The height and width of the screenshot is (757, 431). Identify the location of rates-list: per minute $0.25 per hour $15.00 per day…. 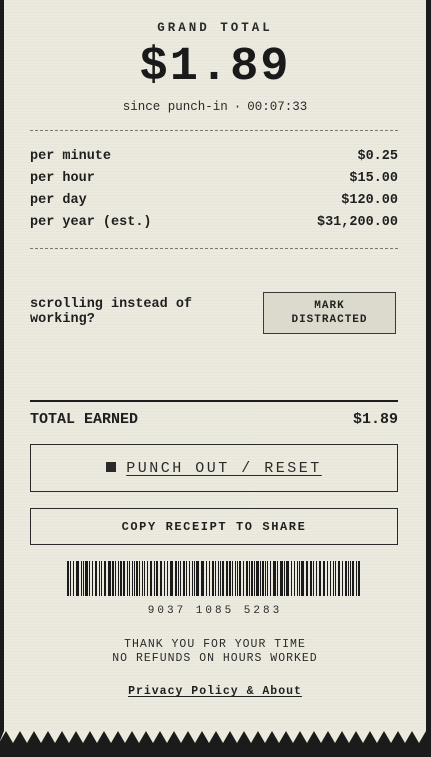
(214, 192).